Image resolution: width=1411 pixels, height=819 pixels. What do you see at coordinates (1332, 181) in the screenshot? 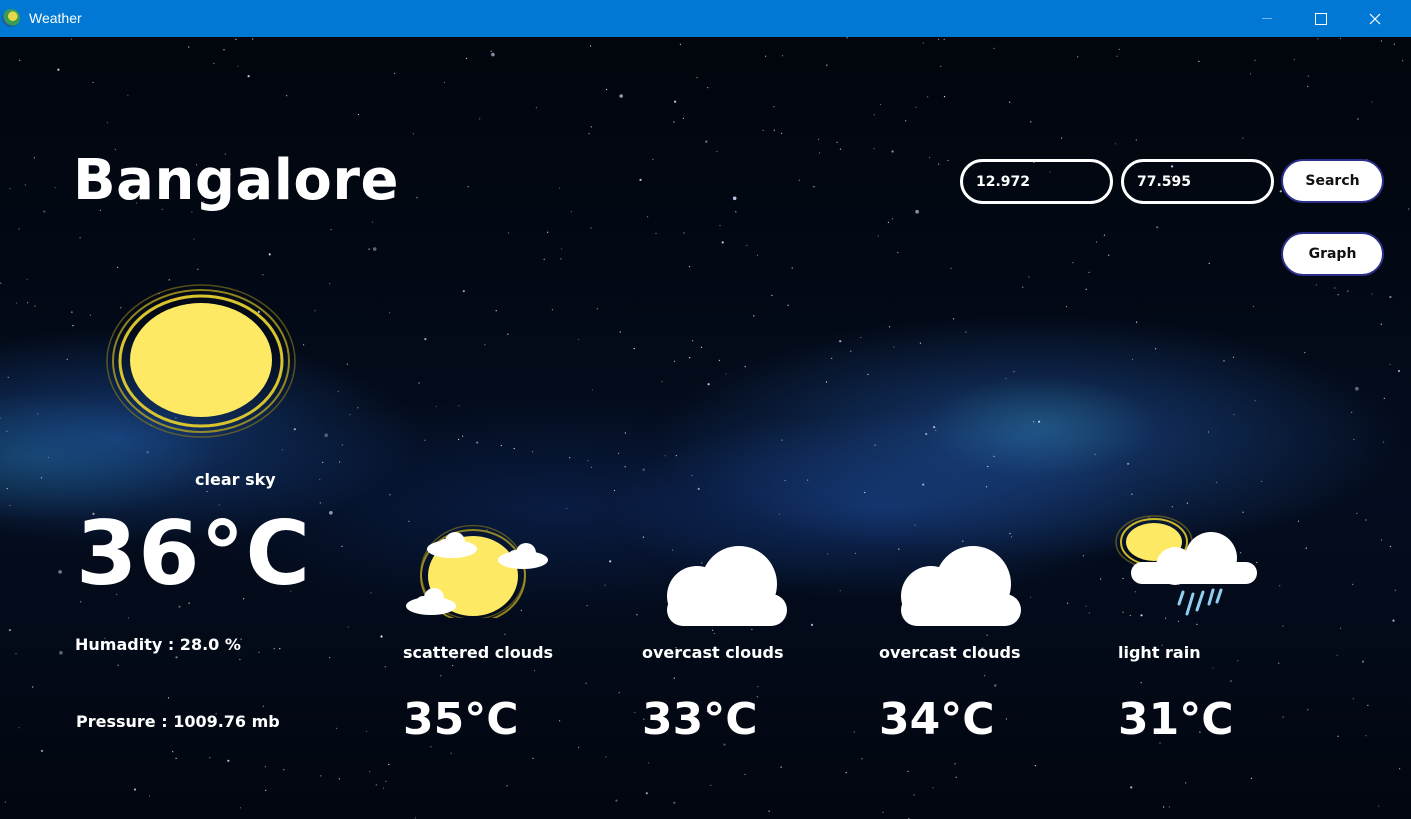
I see `search-button: Search` at bounding box center [1332, 181].